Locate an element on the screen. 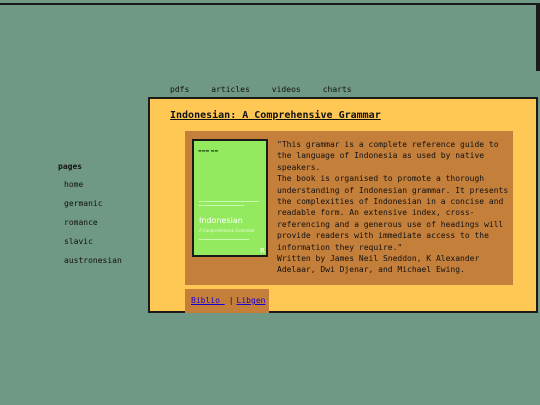  sidebar-item-home: home is located at coordinates (93, 189).